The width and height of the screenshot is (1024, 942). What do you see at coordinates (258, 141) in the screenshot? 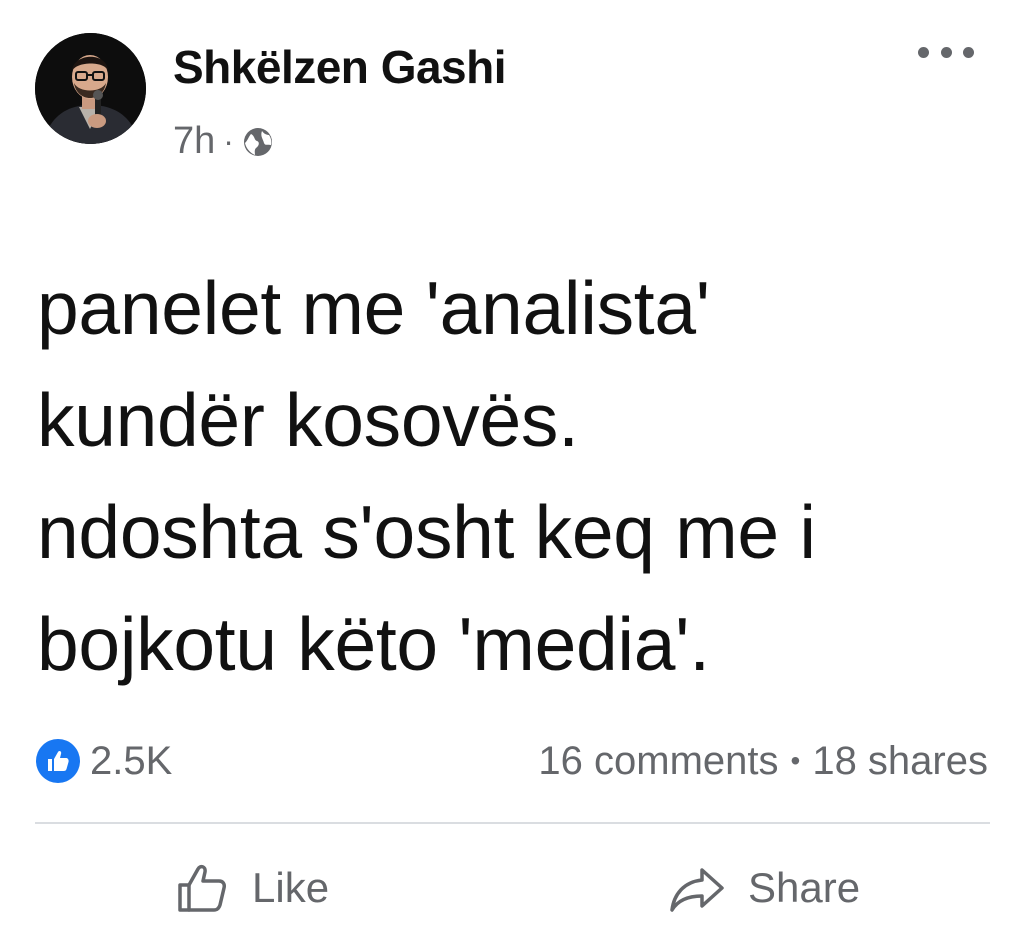
I see `globe-icon` at bounding box center [258, 141].